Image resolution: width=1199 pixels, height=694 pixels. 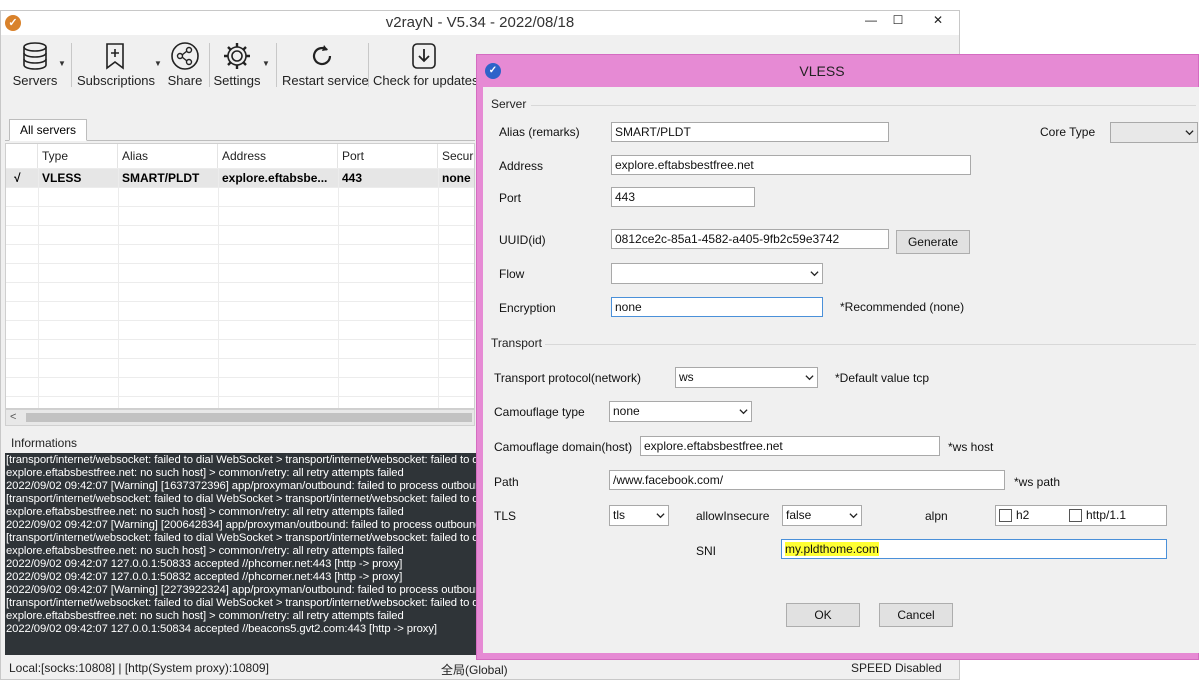 I want to click on main-titlebar: ✓ v2rayN - V5.34 - 2022/08/18 — ☐ ✕, so click(x=480, y=23).